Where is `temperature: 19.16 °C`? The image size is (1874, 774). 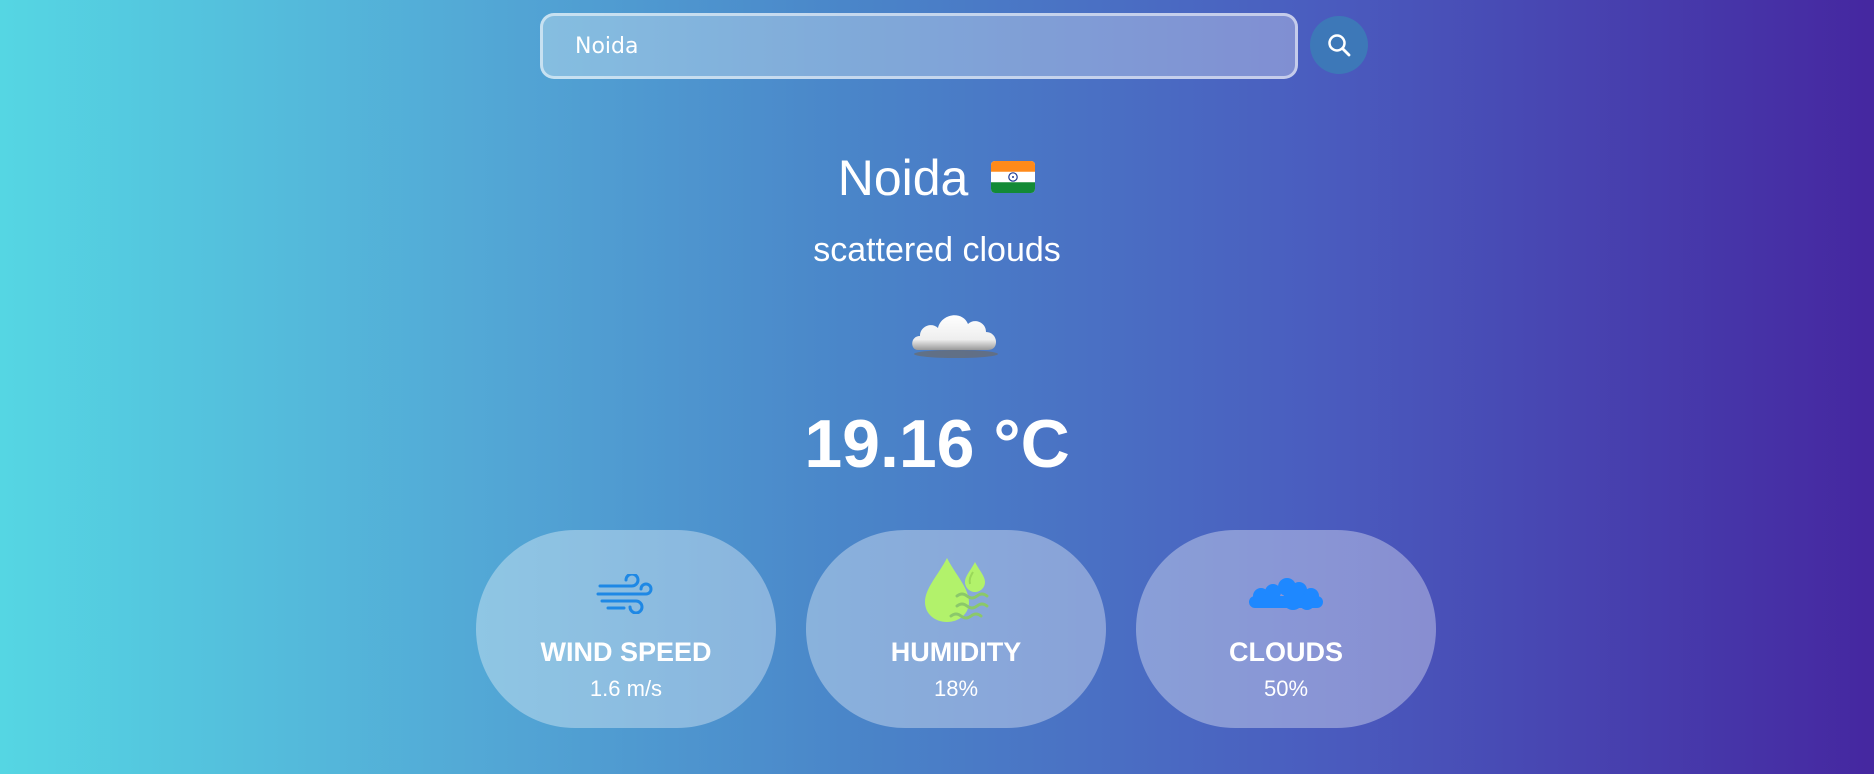 temperature: 19.16 °C is located at coordinates (937, 444).